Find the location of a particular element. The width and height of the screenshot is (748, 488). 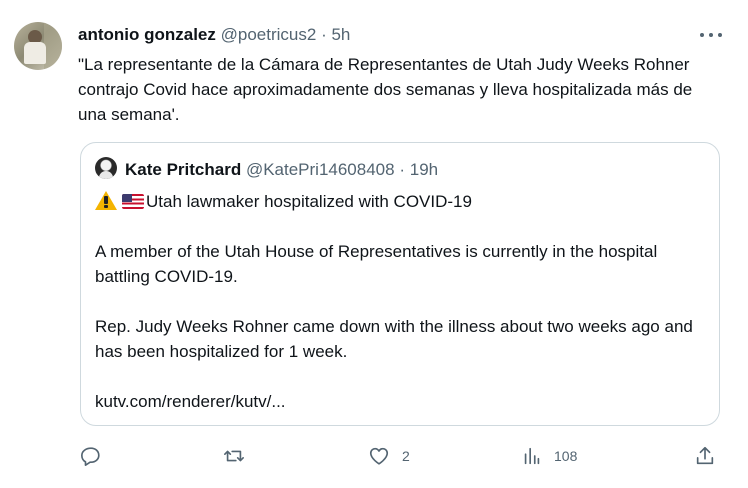

action-bar: 2 108 is located at coordinates (374, 456).